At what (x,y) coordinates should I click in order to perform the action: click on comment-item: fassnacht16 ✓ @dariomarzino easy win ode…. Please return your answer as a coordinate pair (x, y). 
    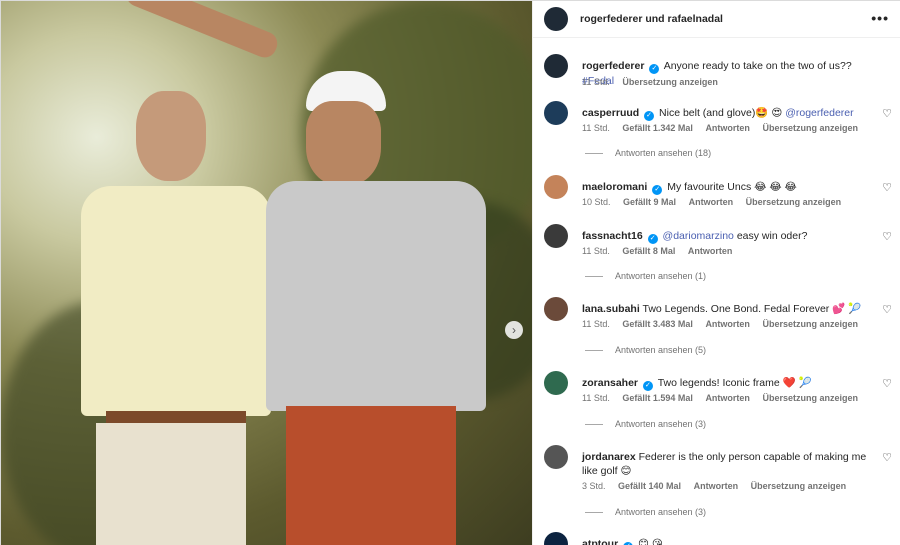
    Looking at the image, I should click on (719, 254).